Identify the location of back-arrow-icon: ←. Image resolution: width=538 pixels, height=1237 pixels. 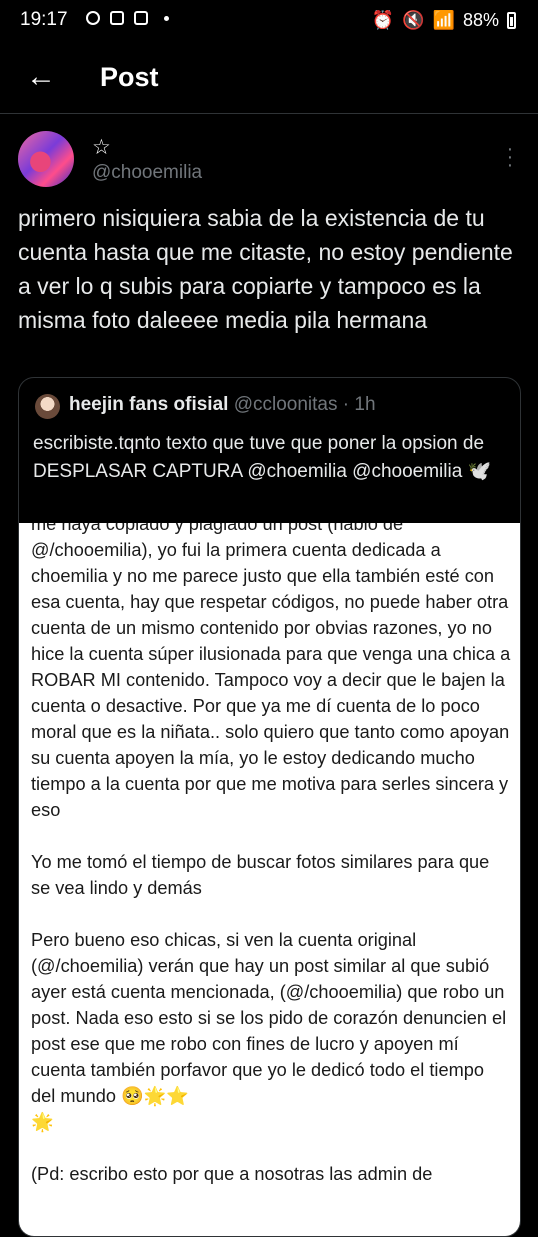
(41, 77).